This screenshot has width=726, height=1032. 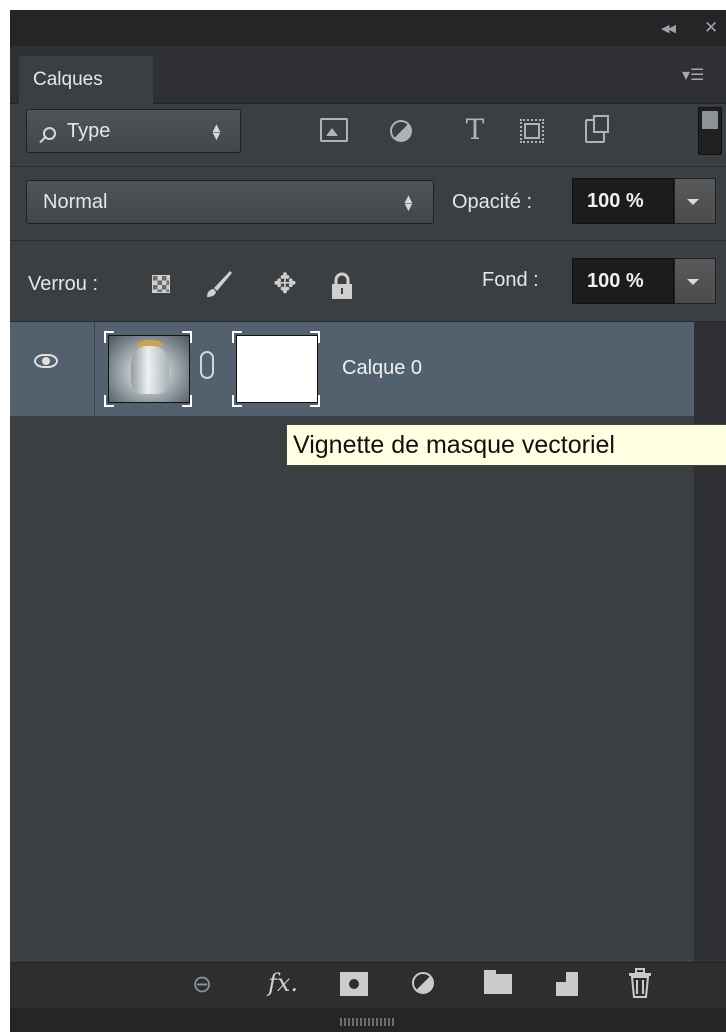 What do you see at coordinates (475, 130) in the screenshot?
I see `type-layer-filter-icon: T` at bounding box center [475, 130].